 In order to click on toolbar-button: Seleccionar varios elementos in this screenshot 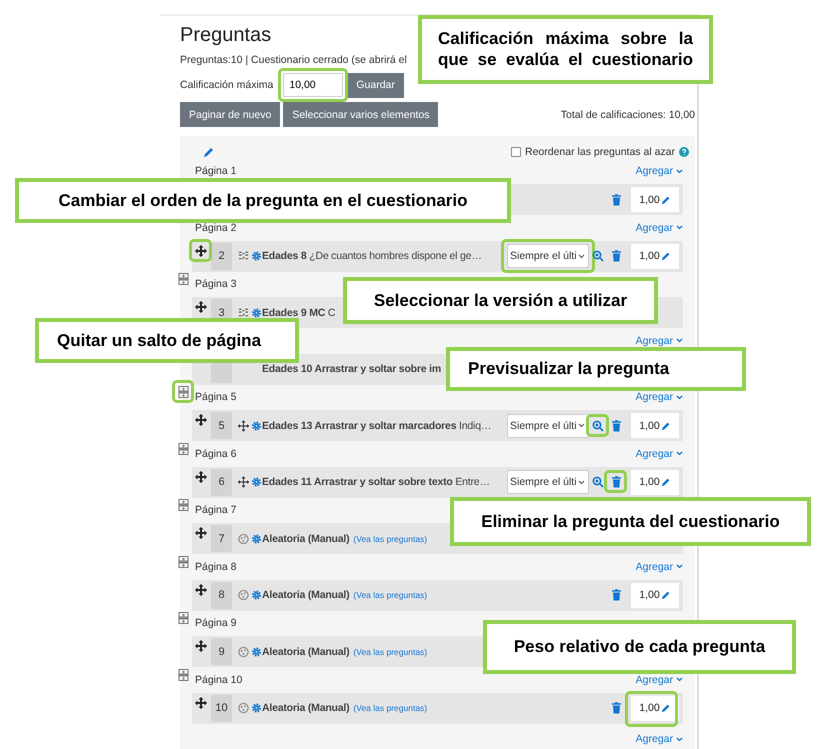, I will do `click(360, 114)`.